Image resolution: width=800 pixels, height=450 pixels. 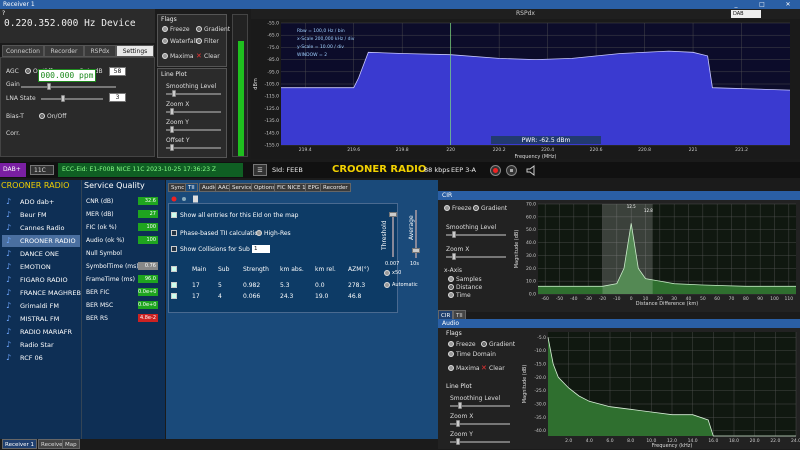 What do you see at coordinates (261, 249) in the screenshot?
I see `collision-subid-select: 1` at bounding box center [261, 249].